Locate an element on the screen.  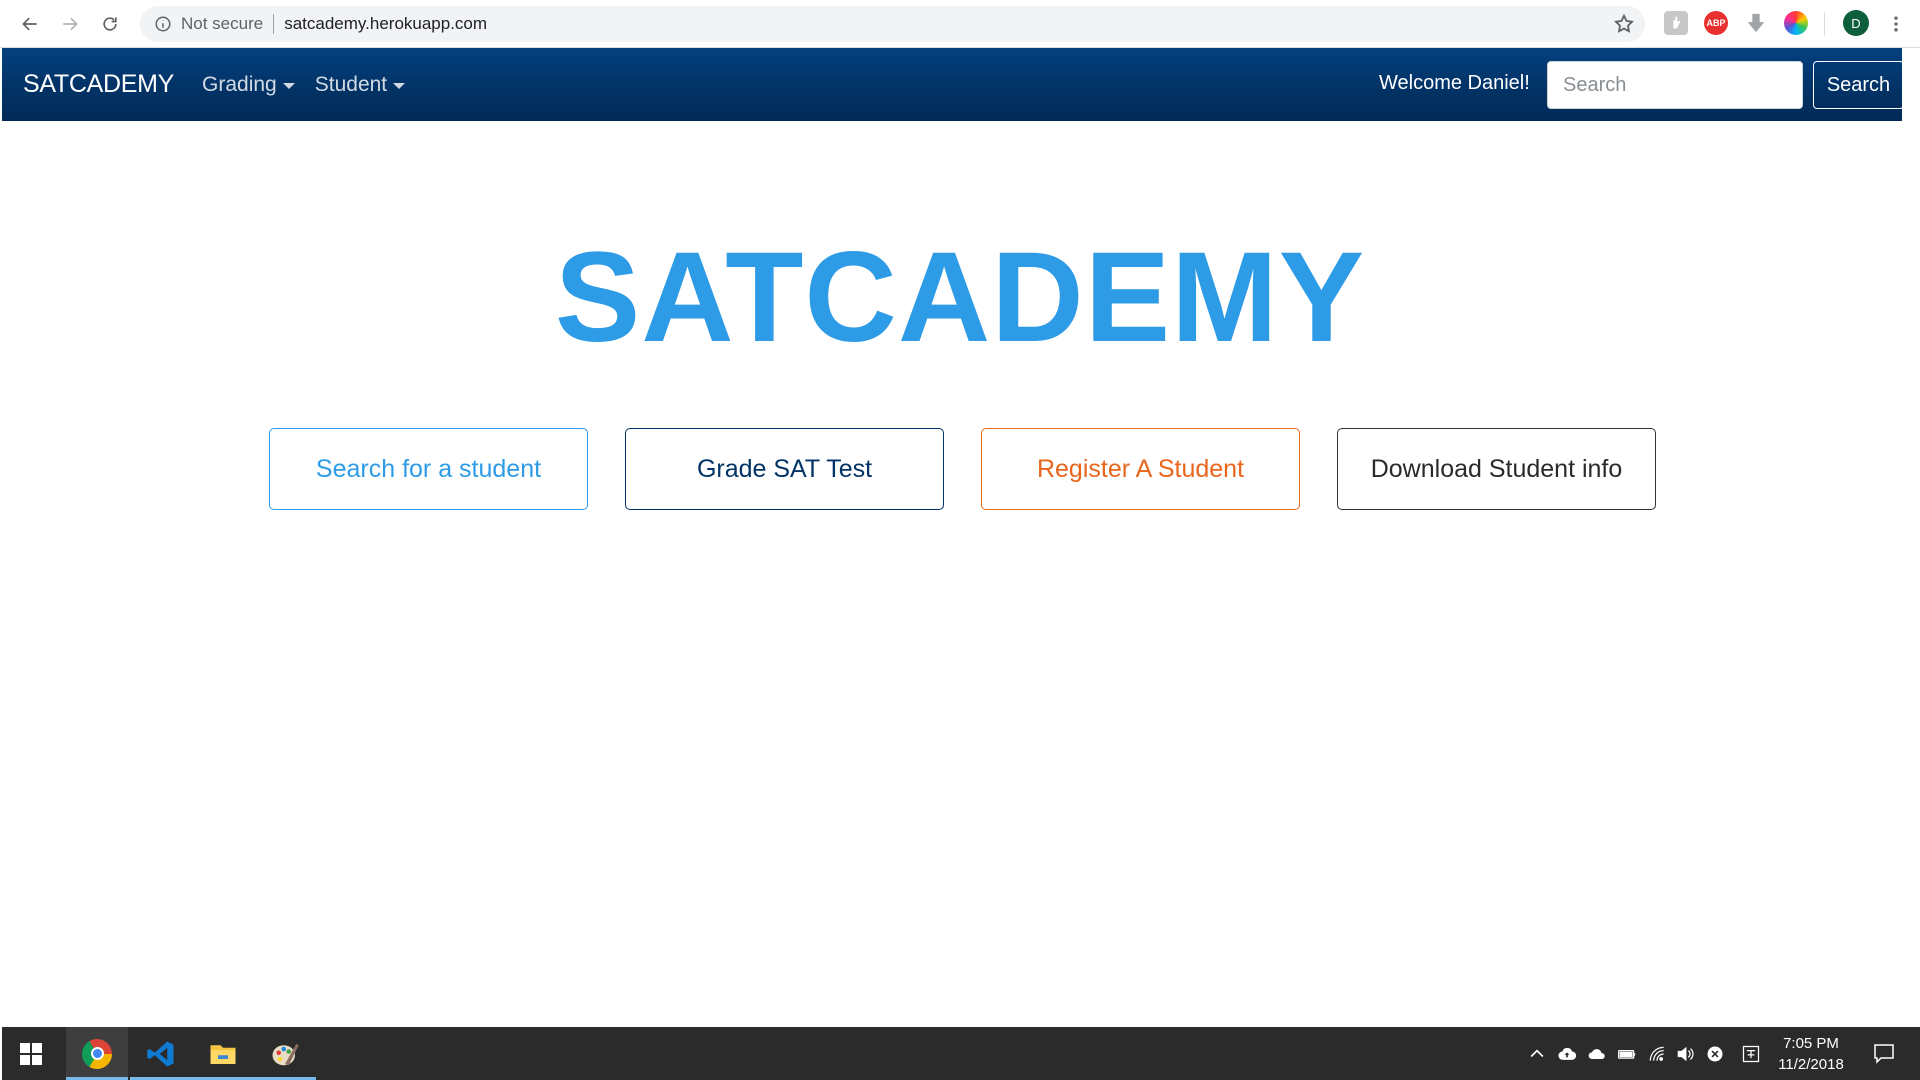
error-tray is located at coordinates (1715, 1053).